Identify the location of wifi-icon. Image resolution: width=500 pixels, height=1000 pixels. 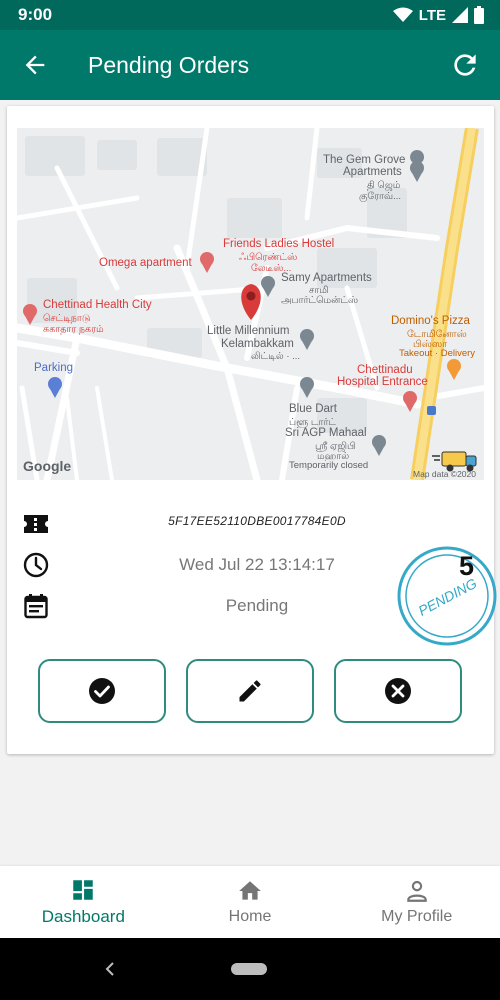
(402, 14).